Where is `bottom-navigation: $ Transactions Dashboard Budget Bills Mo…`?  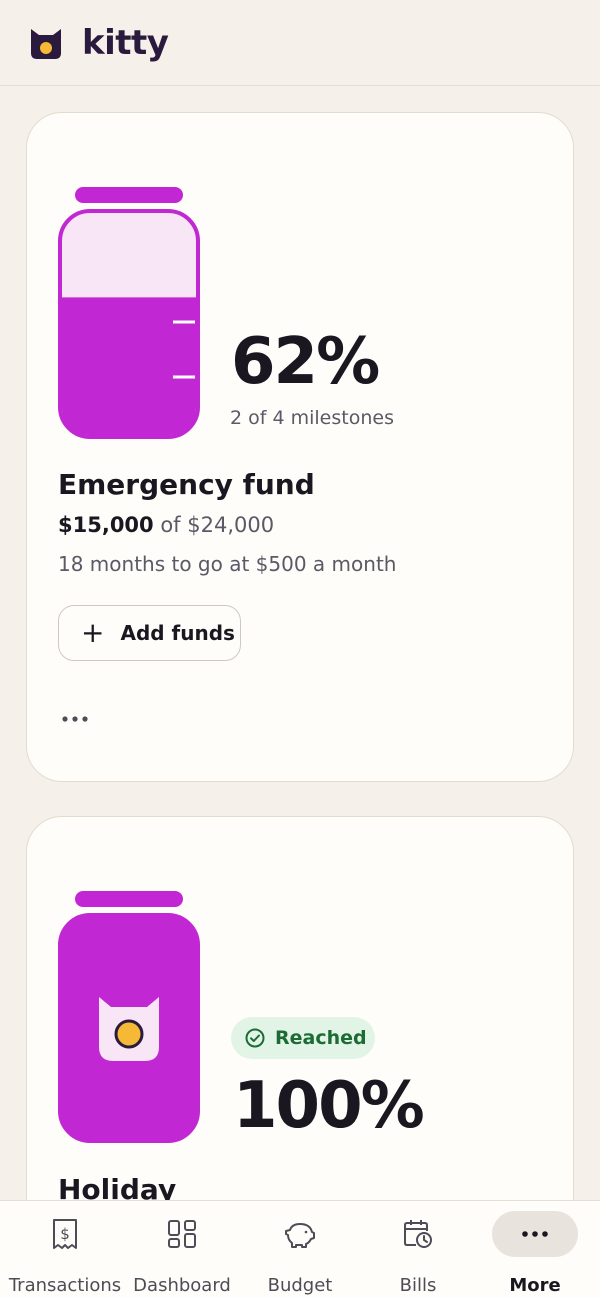 bottom-navigation: $ Transactions Dashboard Budget Bills Mo… is located at coordinates (300, 1249).